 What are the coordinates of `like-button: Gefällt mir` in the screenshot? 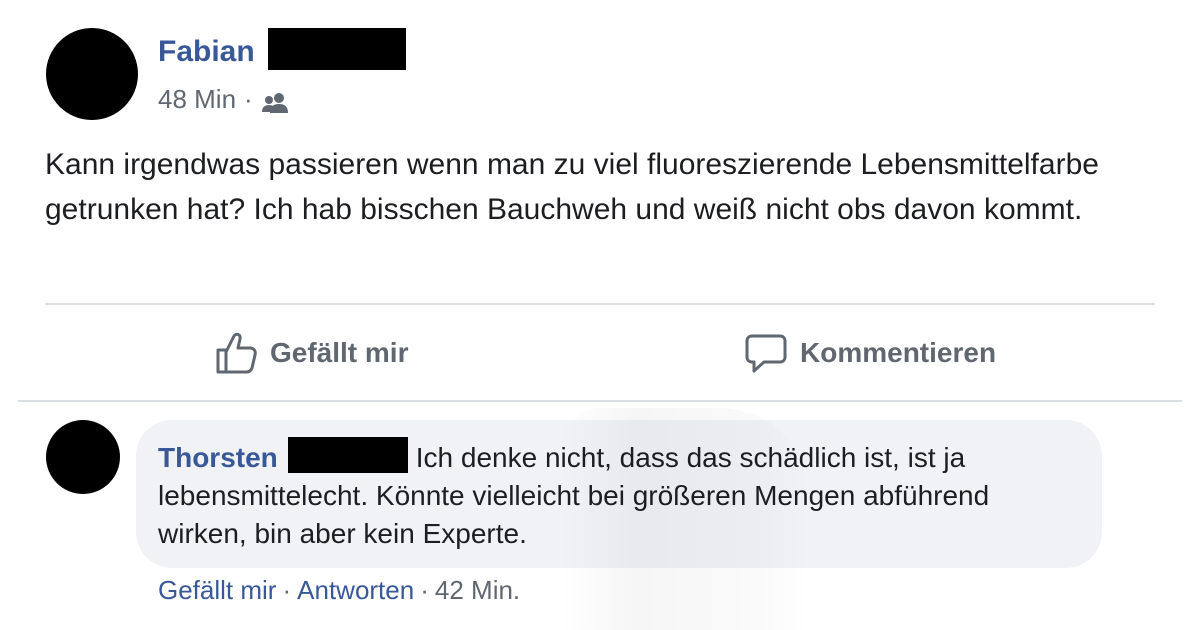 It's located at (311, 353).